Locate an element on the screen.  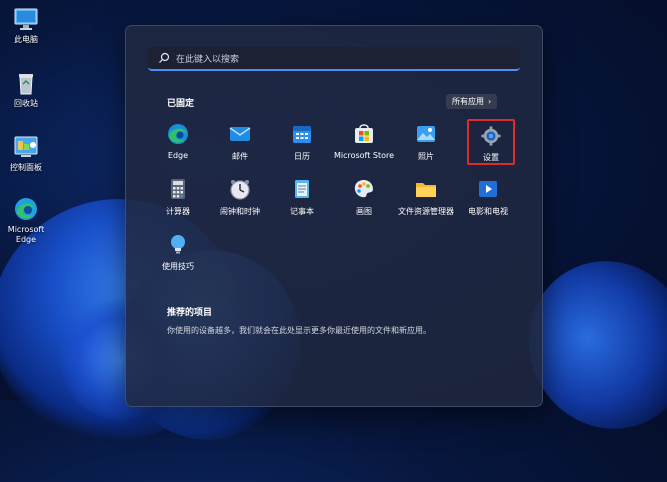
app-label: 文件资源管理器 is located at coordinates (426, 211).